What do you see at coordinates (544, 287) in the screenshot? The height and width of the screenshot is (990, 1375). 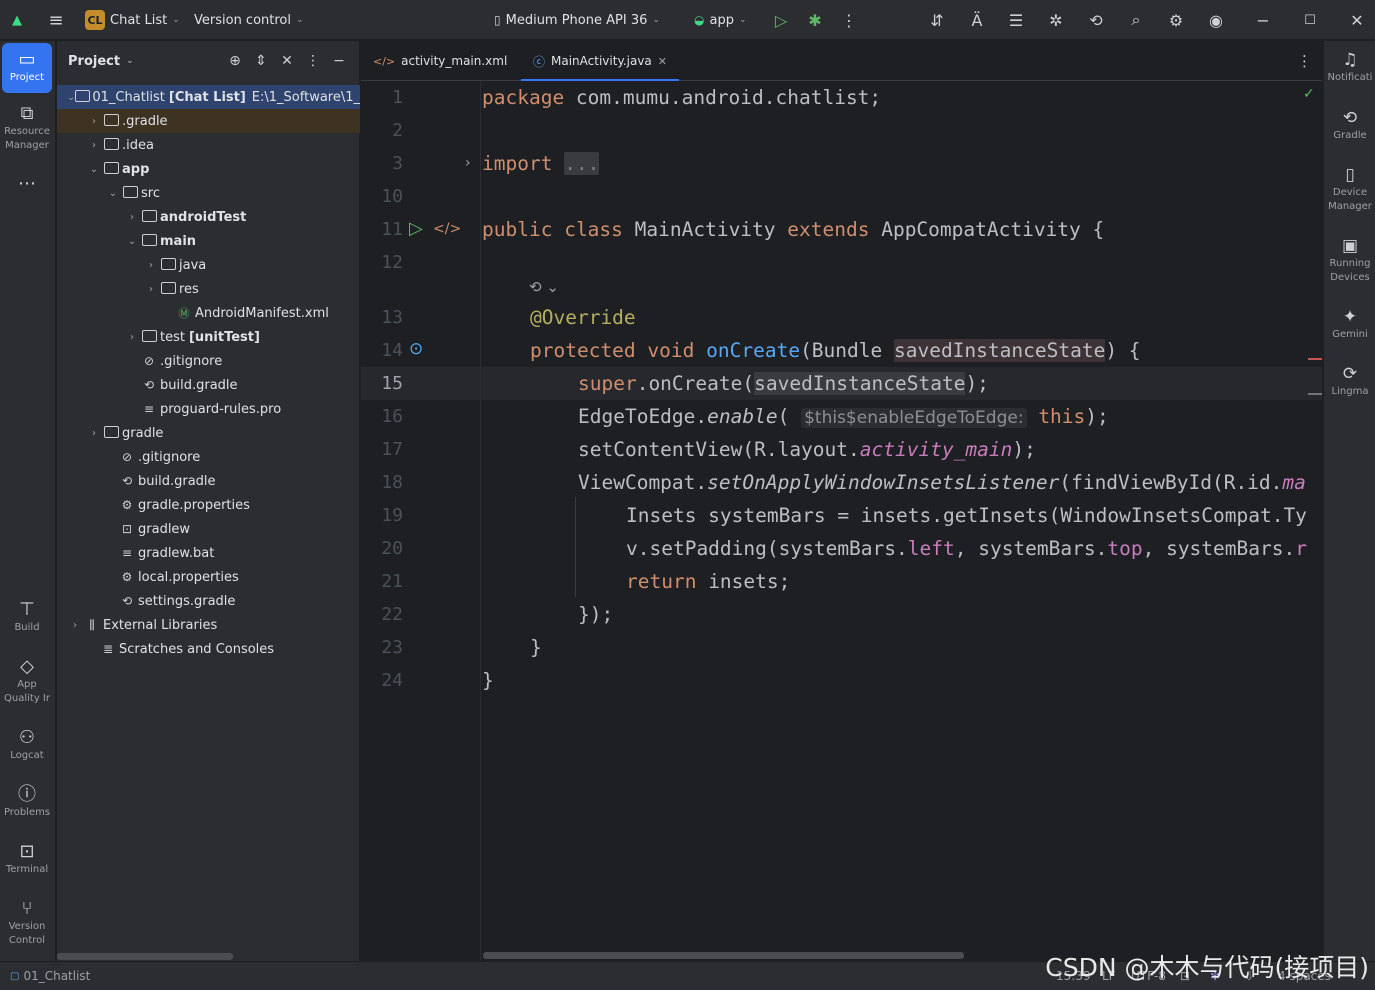 I see `ai-inline-icon: ⟲ ⌄` at bounding box center [544, 287].